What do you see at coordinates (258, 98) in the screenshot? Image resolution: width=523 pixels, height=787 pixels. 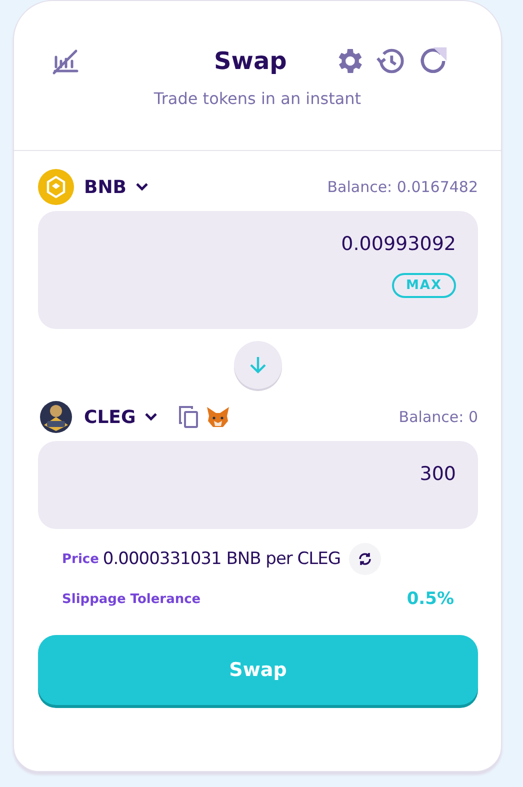 I see `subtitle: Trade tokens in an instant` at bounding box center [258, 98].